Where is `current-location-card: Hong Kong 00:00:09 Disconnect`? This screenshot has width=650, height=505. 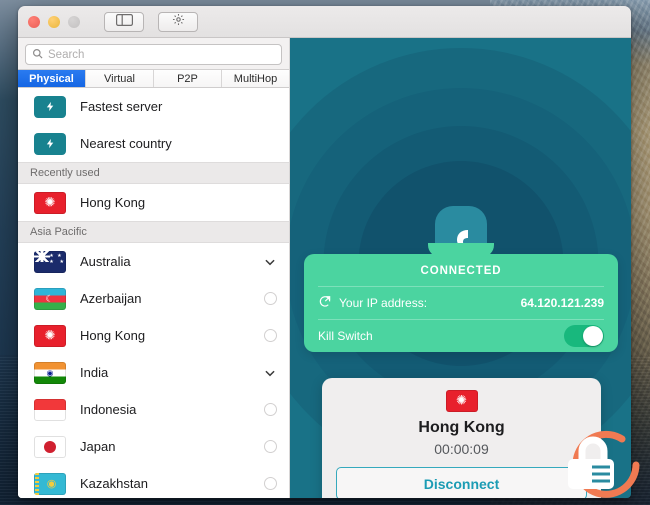 current-location-card: Hong Kong 00:00:09 Disconnect is located at coordinates (461, 438).